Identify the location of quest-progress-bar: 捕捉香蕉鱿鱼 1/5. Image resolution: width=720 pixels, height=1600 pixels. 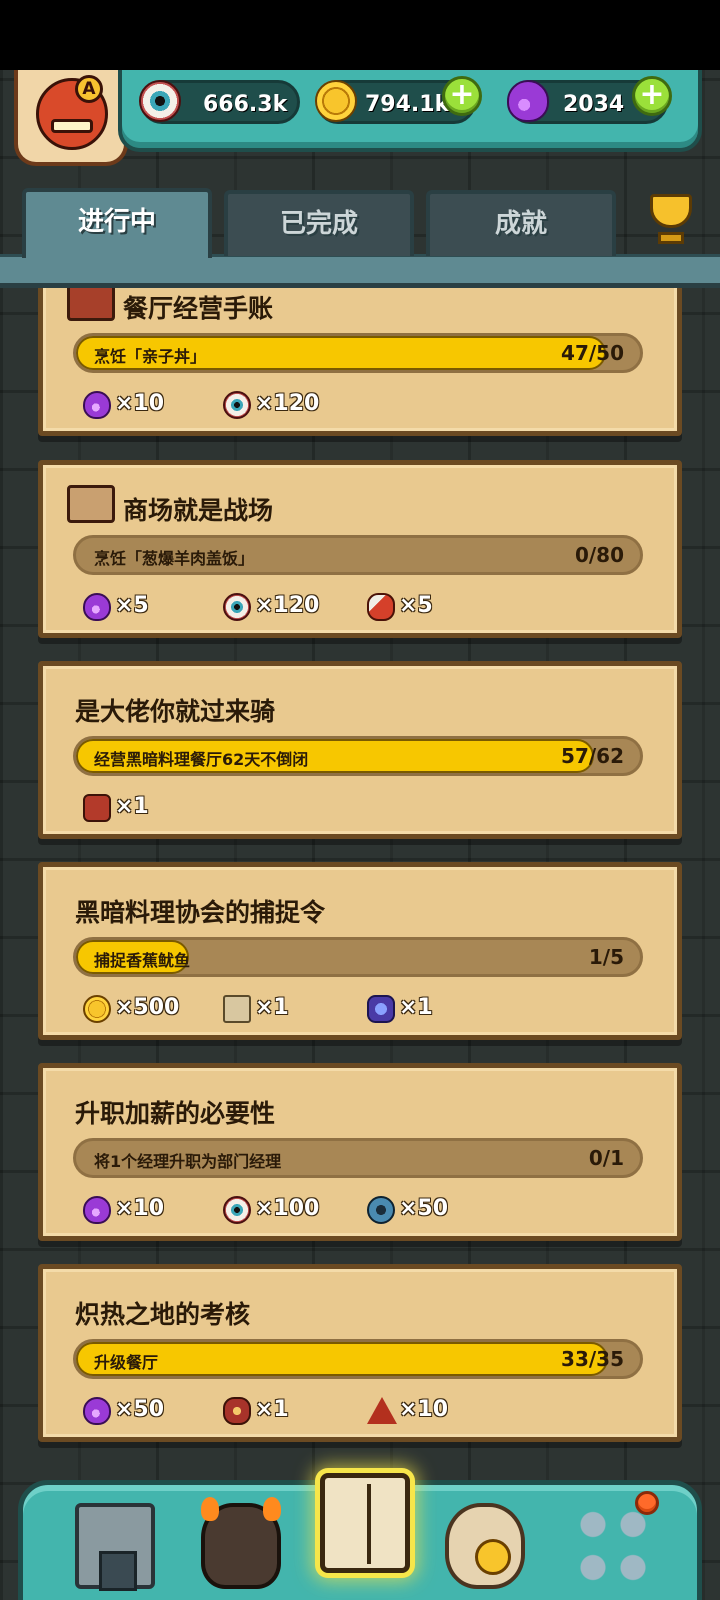
(358, 957).